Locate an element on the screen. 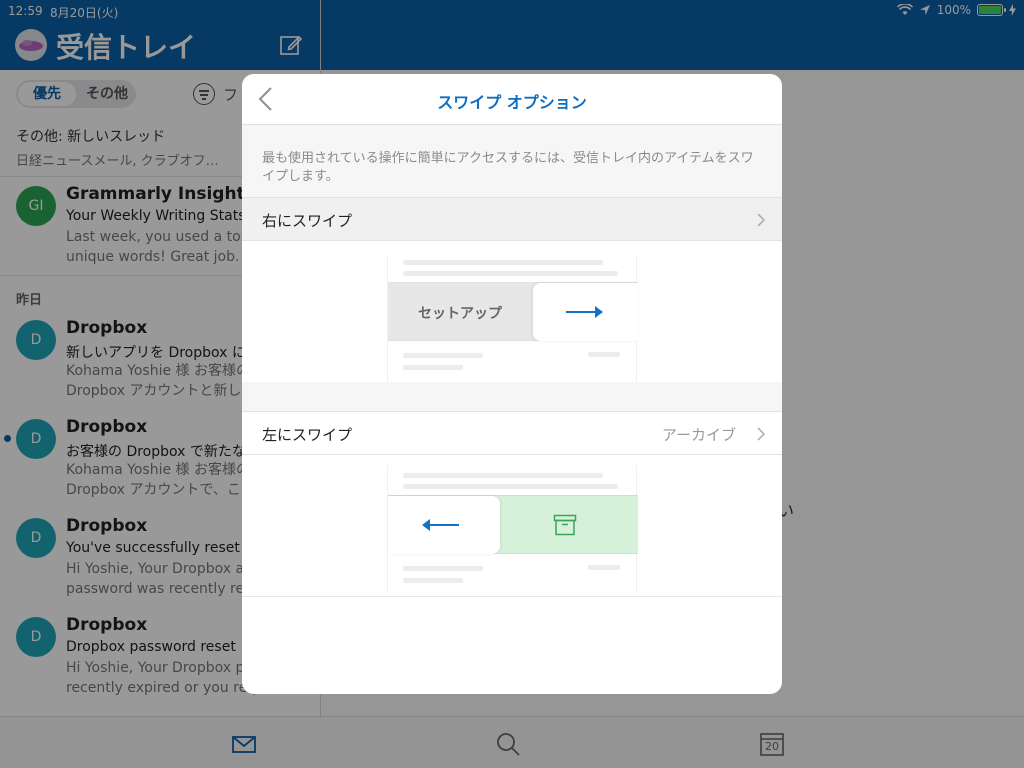 The width and height of the screenshot is (1024, 768). illustration-frame: セットアップ is located at coordinates (512, 318).